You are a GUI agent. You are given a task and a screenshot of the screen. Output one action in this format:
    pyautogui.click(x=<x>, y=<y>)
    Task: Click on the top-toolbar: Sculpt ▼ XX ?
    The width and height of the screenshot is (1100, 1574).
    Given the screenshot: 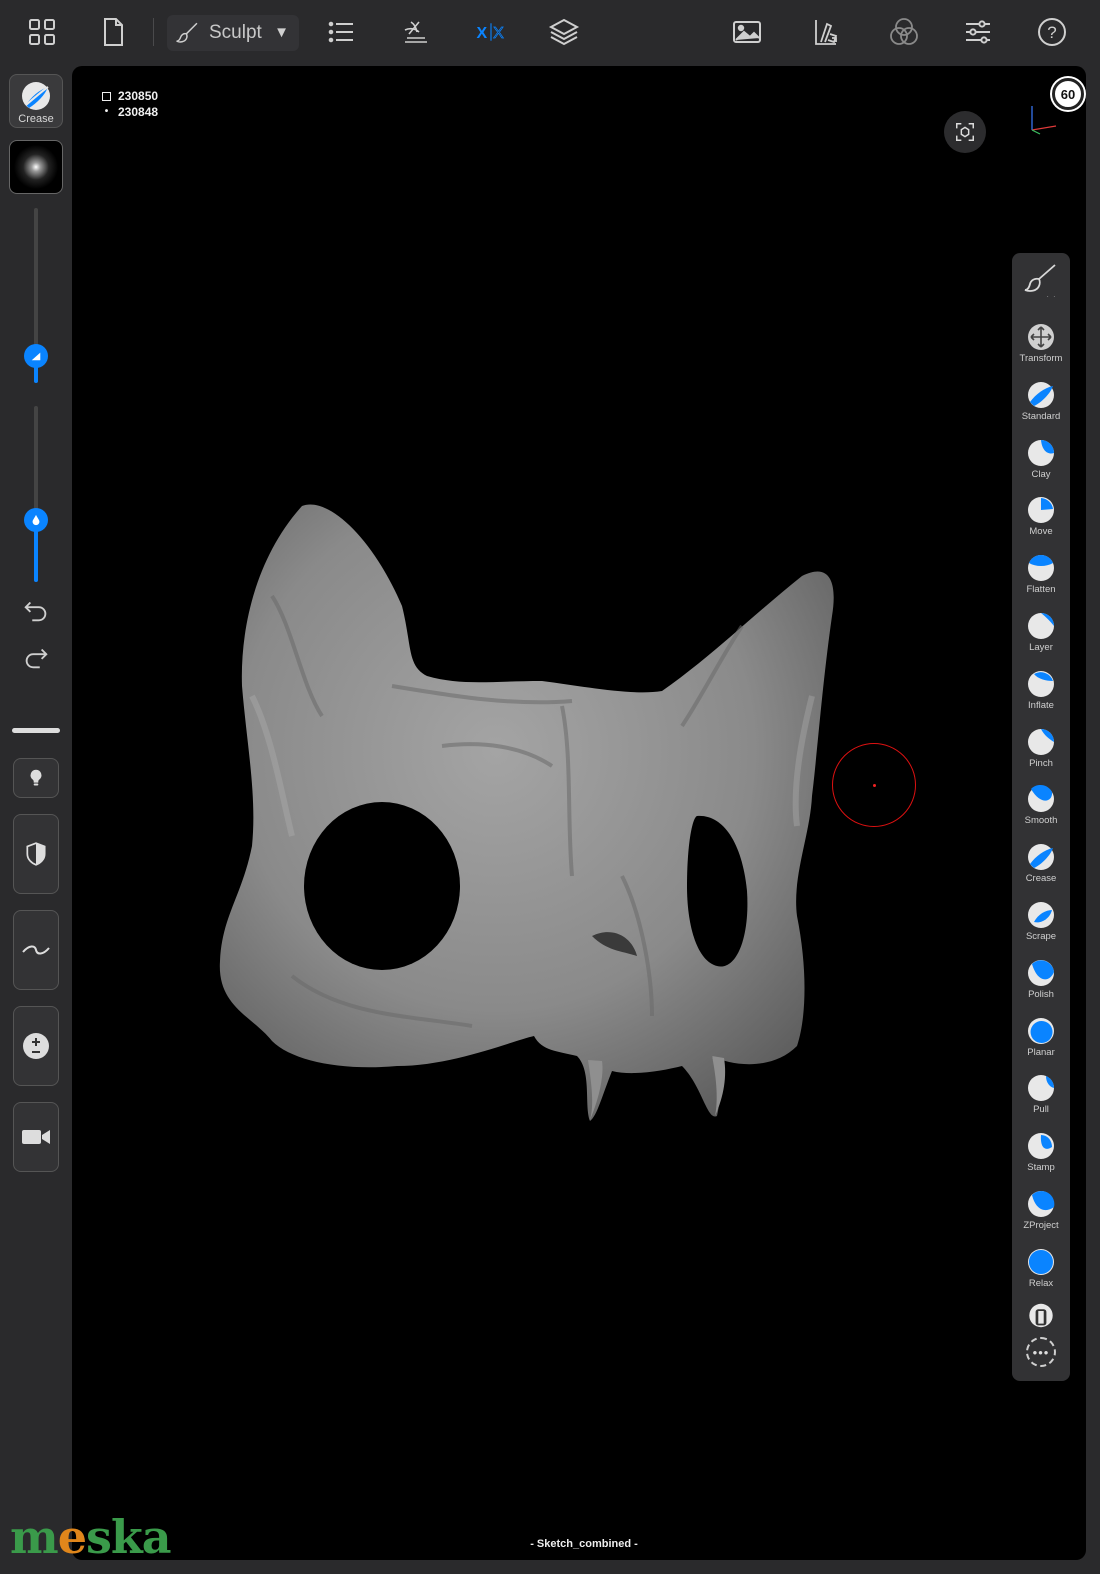 What is the action you would take?
    pyautogui.click(x=550, y=33)
    